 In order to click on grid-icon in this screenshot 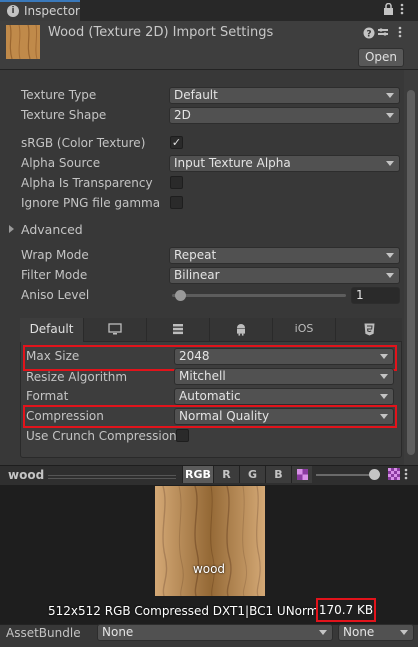, I will do `click(178, 329)`.